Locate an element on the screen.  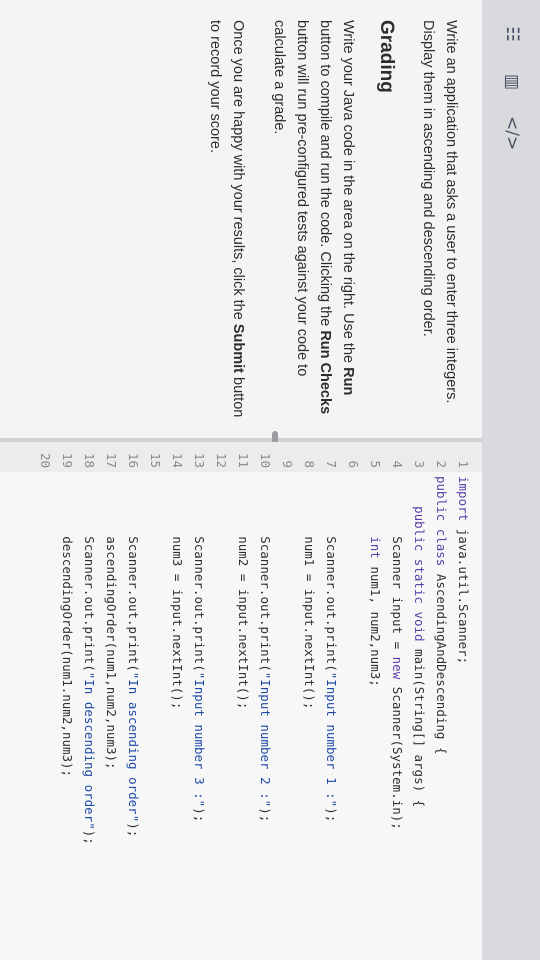
line-number: 18 is located at coordinates (89, 460).